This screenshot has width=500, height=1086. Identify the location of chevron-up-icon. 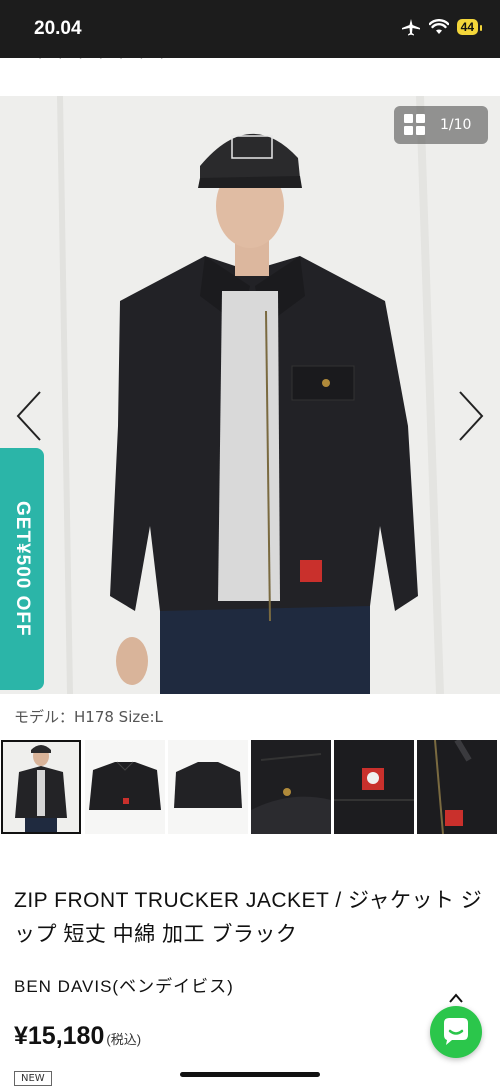
(456, 998).